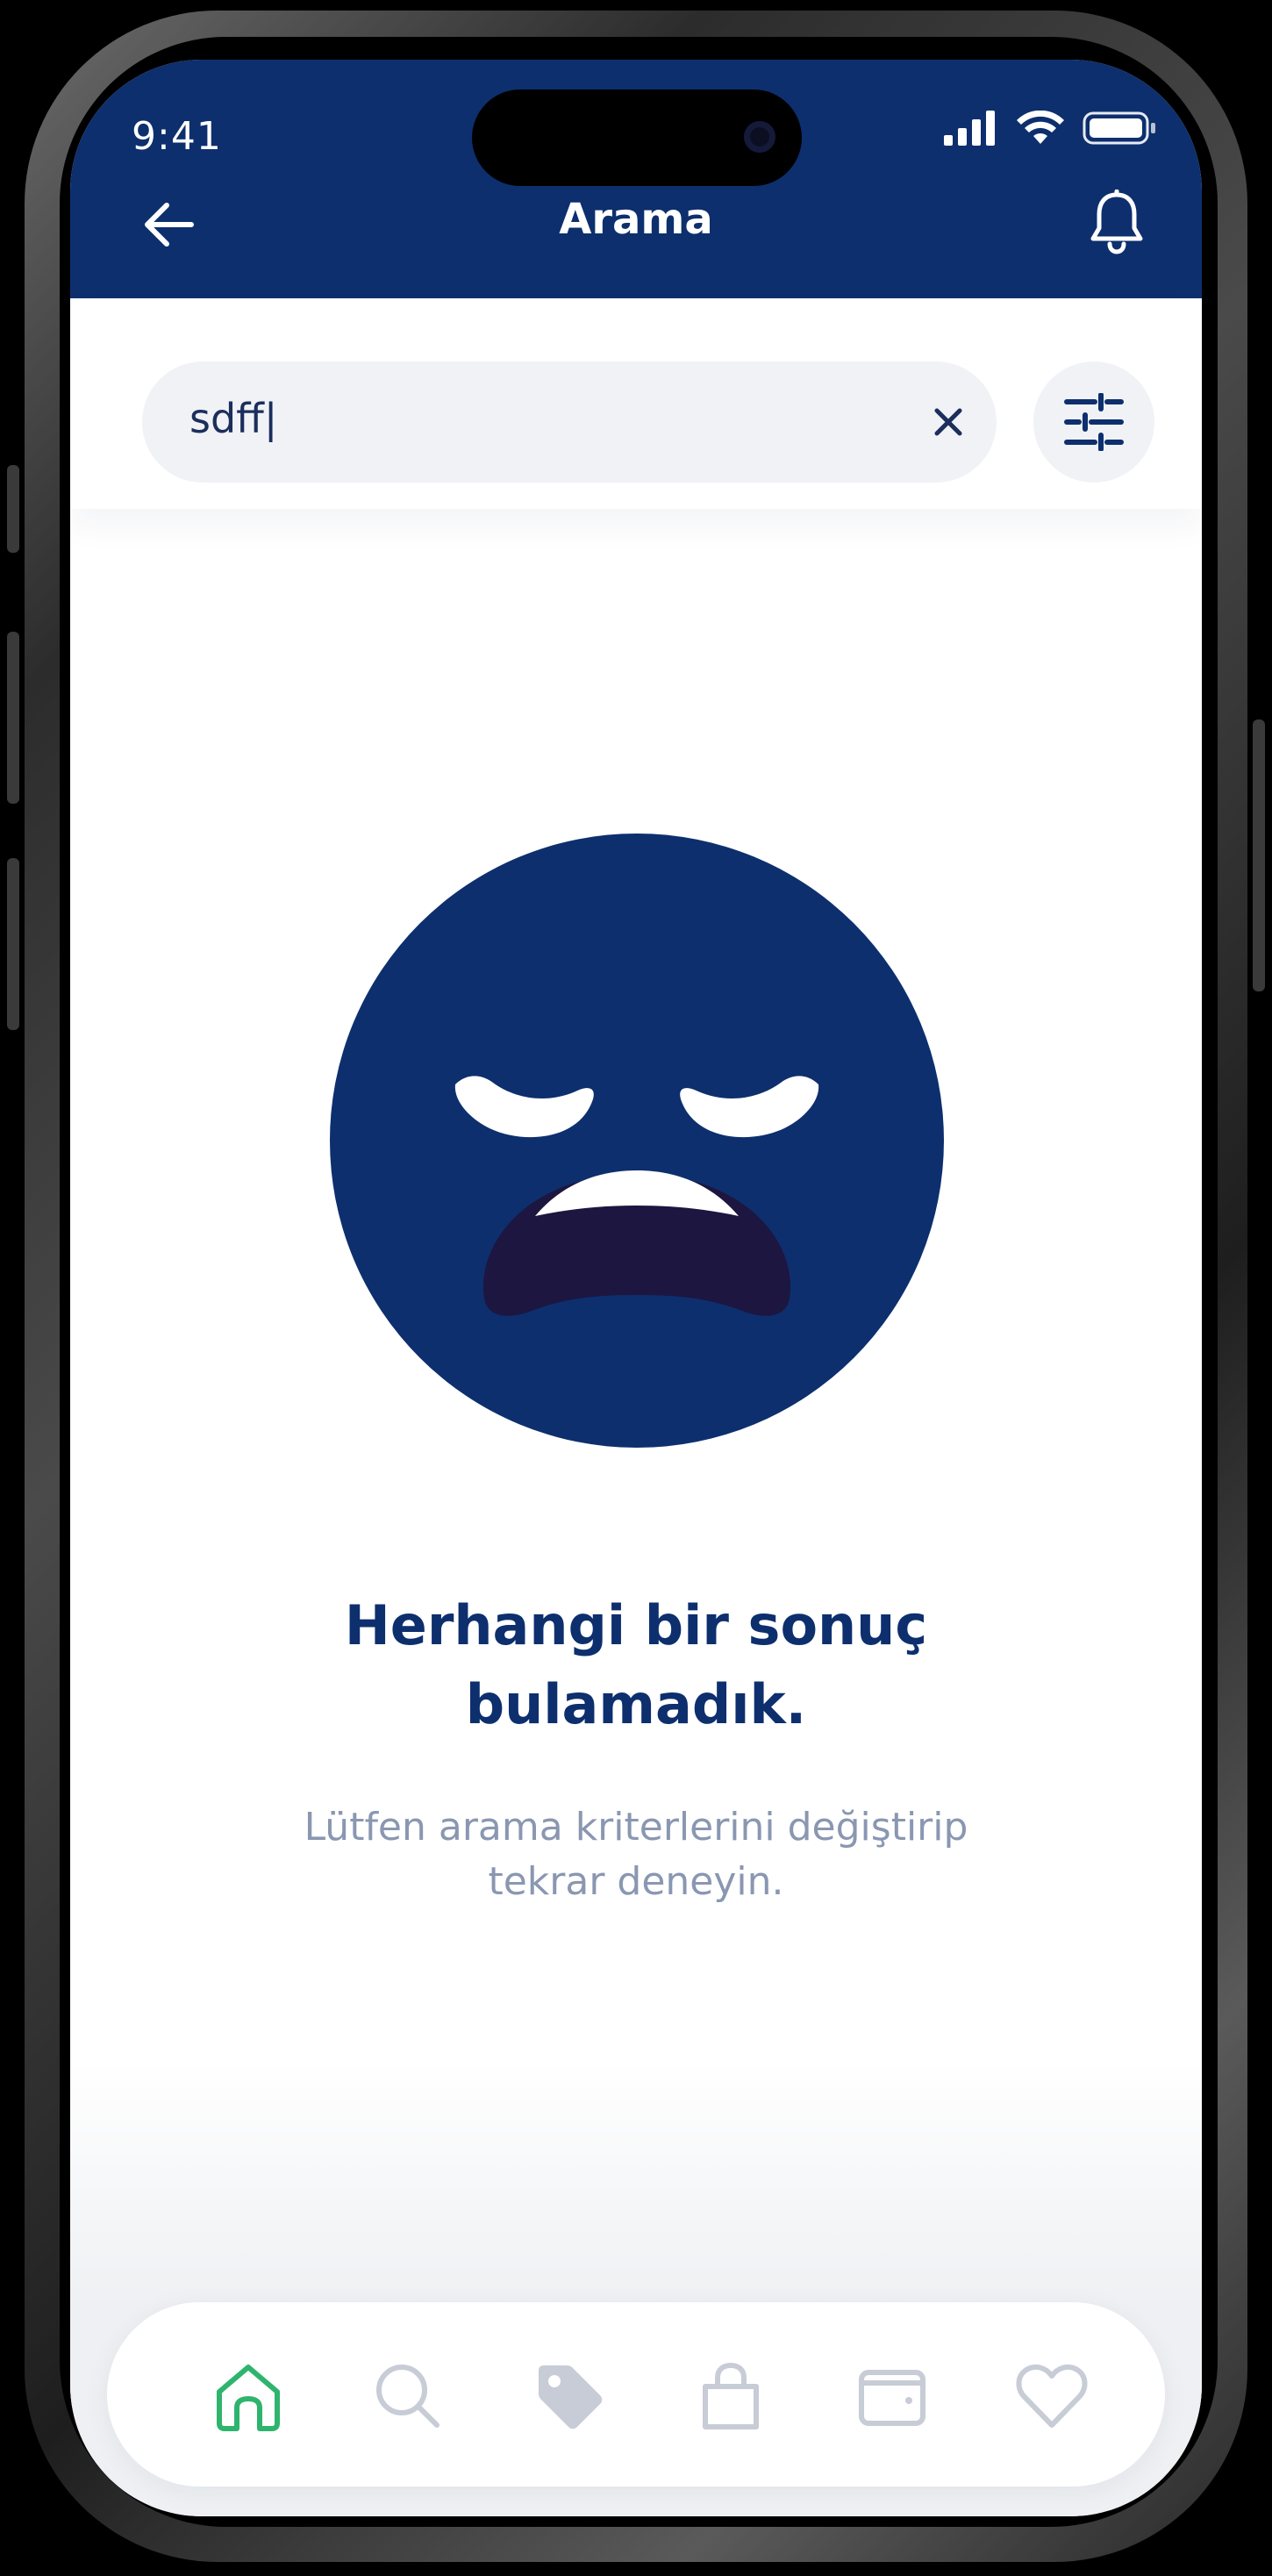  What do you see at coordinates (1040, 127) in the screenshot?
I see `wifi-icon` at bounding box center [1040, 127].